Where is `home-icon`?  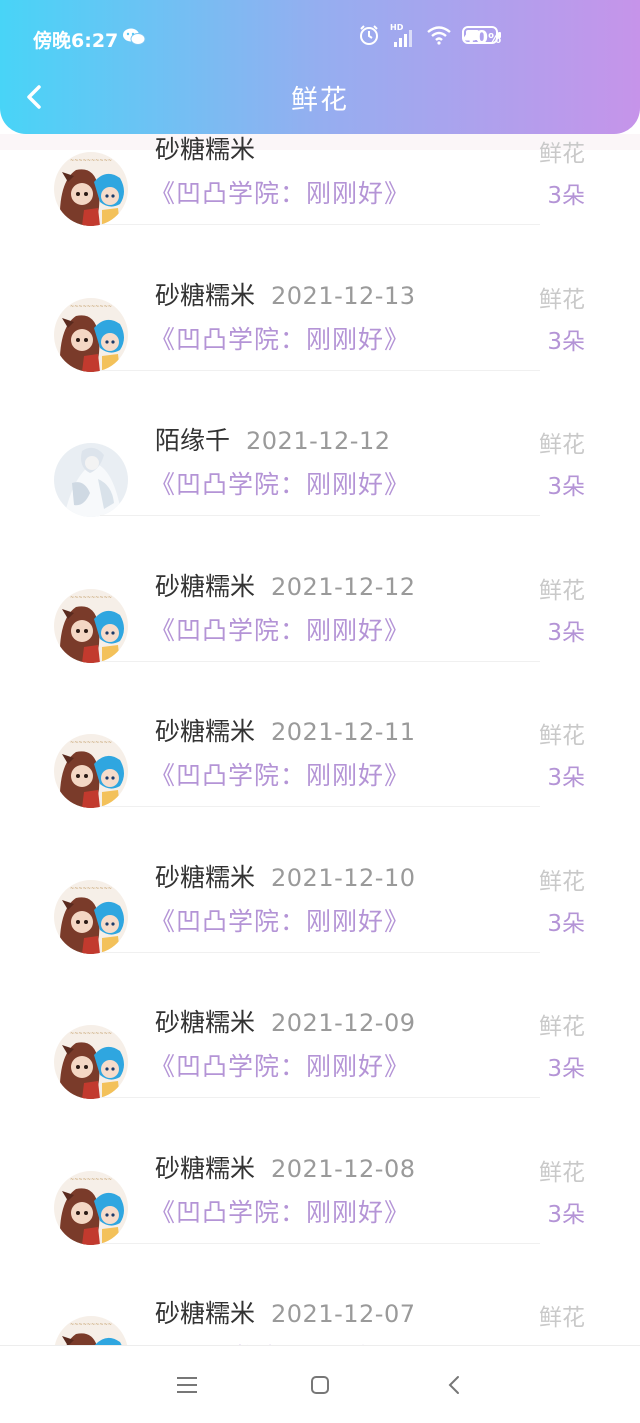 home-icon is located at coordinates (320, 1385).